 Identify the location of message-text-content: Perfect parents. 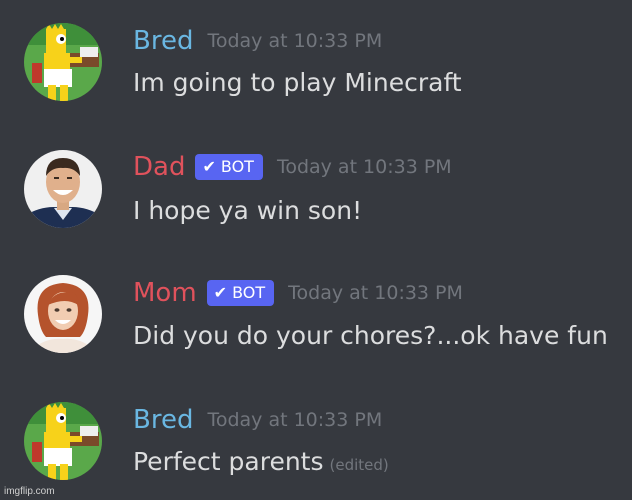
(228, 461).